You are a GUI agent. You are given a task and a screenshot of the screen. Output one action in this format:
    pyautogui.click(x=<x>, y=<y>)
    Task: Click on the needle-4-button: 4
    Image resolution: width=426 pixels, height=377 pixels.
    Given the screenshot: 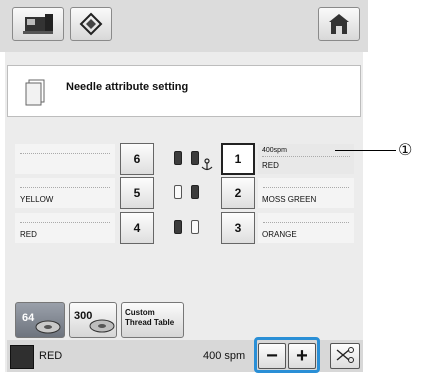 What is the action you would take?
    pyautogui.click(x=137, y=228)
    